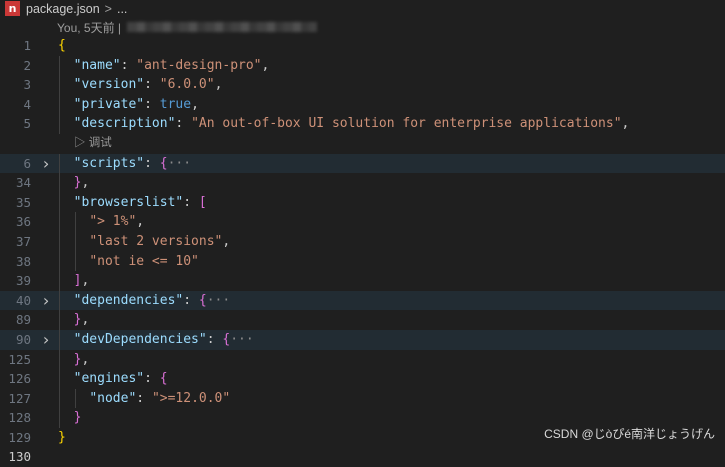  Describe the element at coordinates (23, 281) in the screenshot. I see `line-number: 39` at that location.